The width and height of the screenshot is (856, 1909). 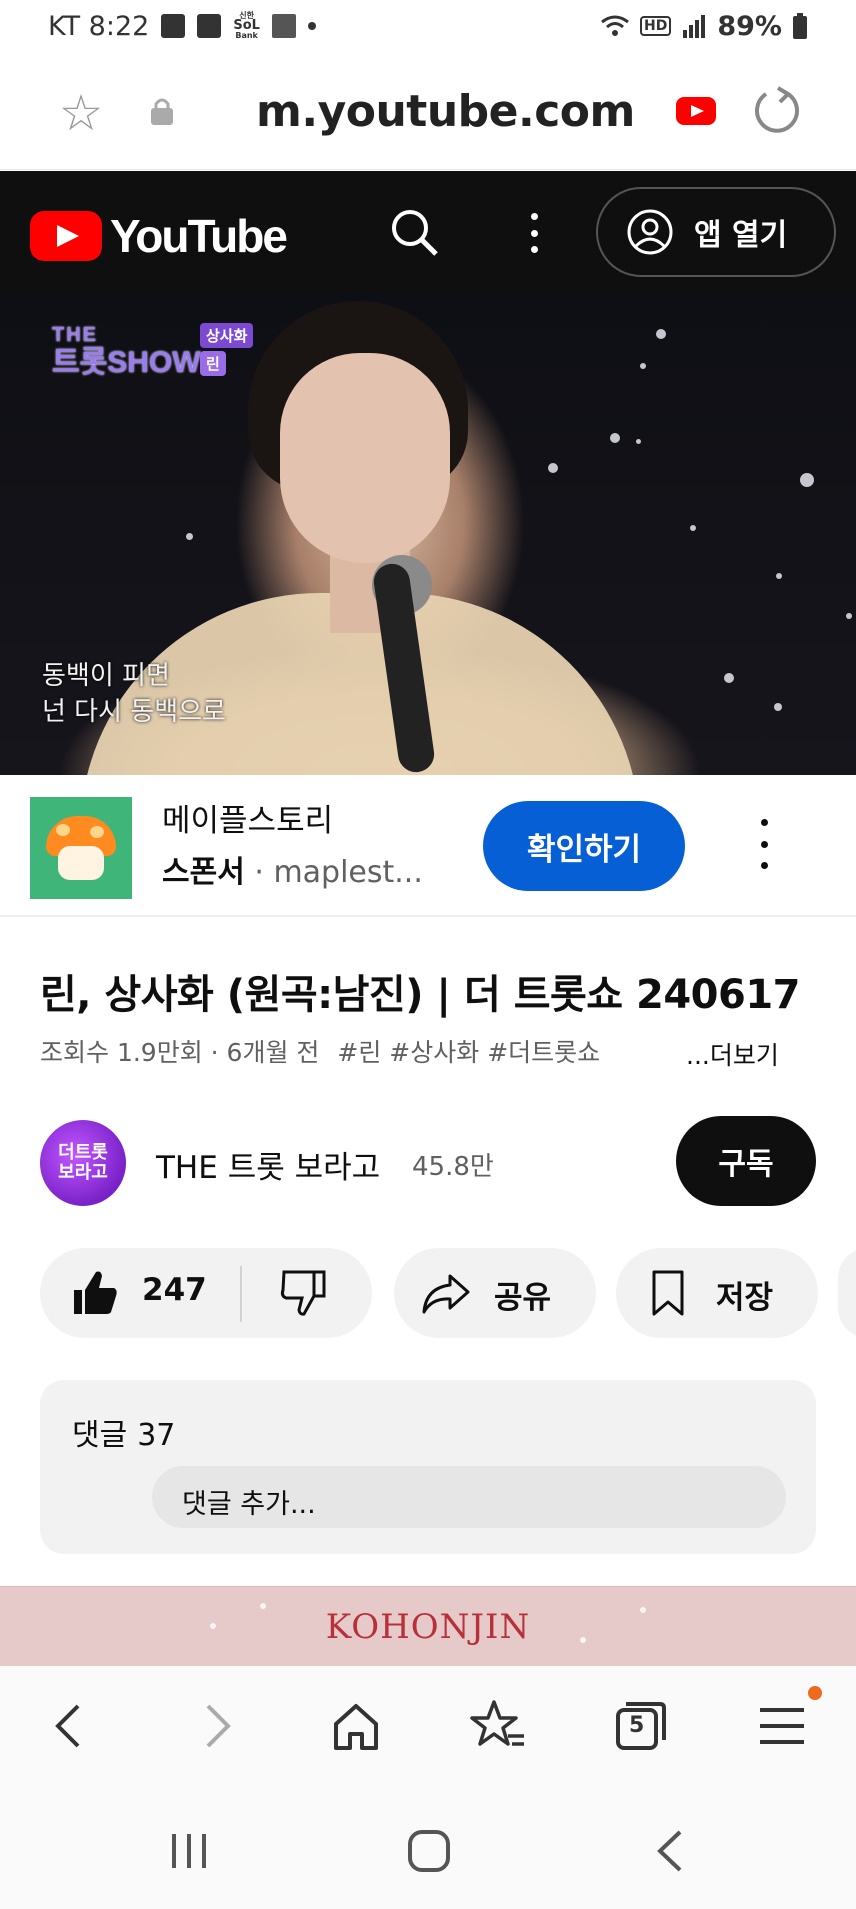 What do you see at coordinates (694, 26) in the screenshot?
I see `signal-icon` at bounding box center [694, 26].